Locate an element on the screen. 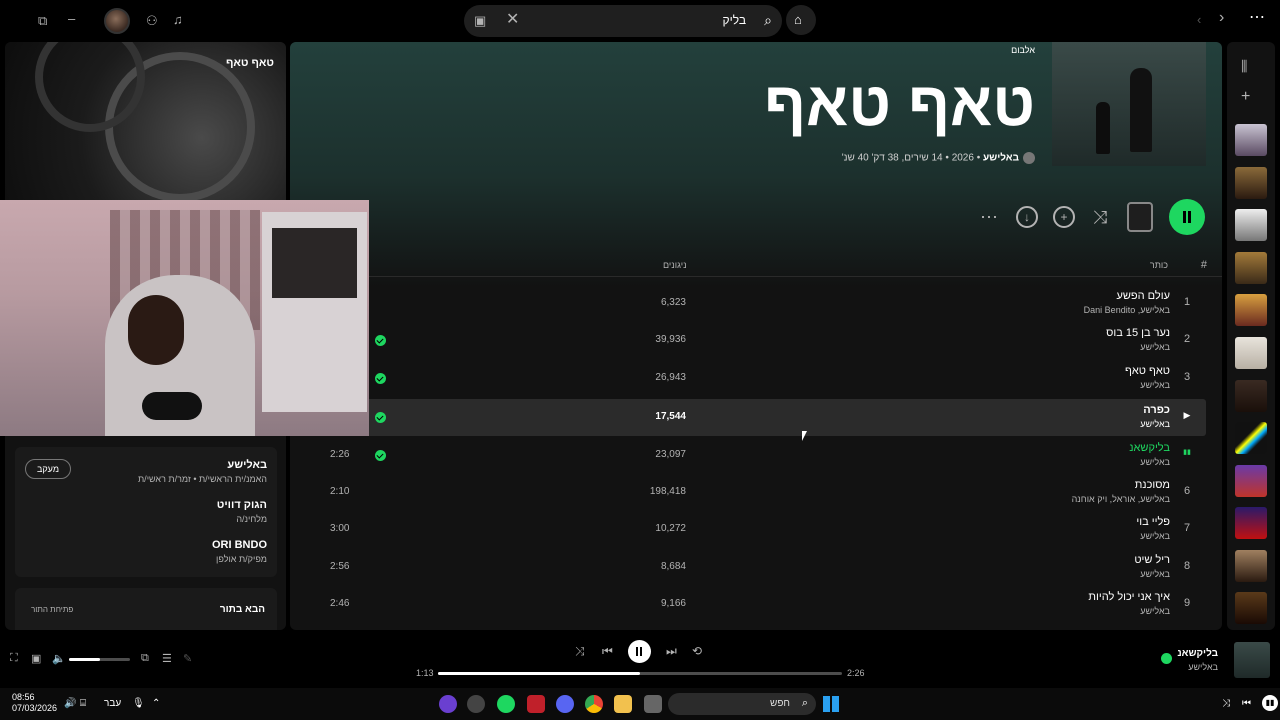  restore-icon: ⧉ is located at coordinates (42, 21).